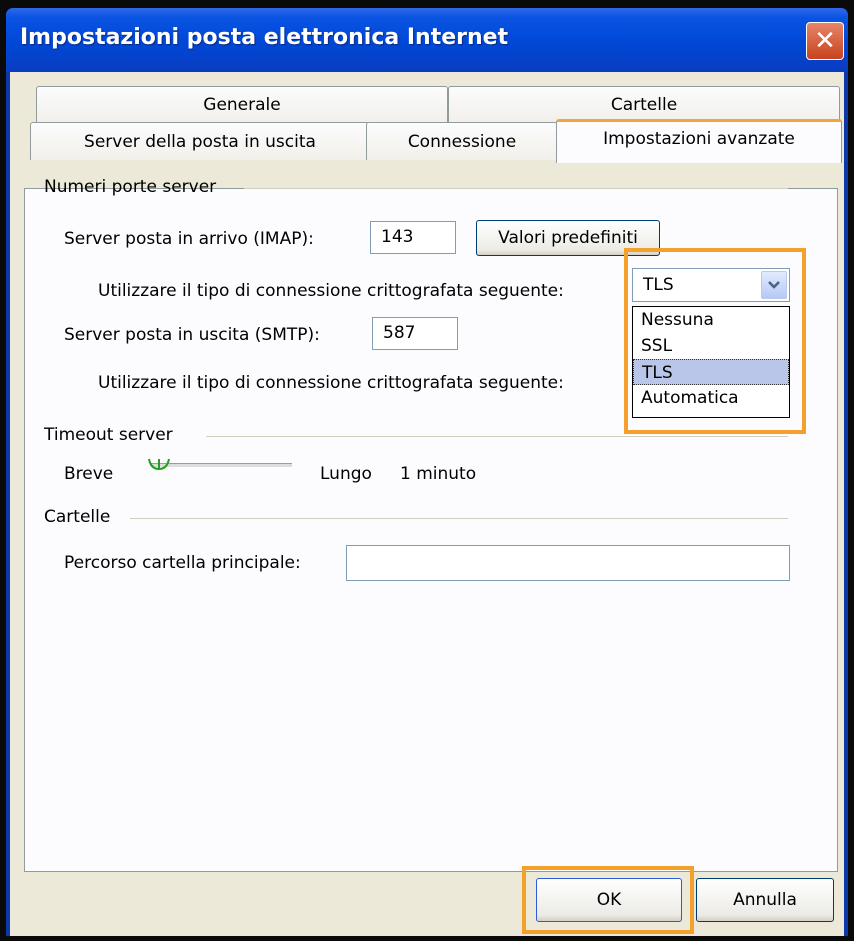  Describe the element at coordinates (413, 237) in the screenshot. I see `incoming-port-input: 143` at that location.